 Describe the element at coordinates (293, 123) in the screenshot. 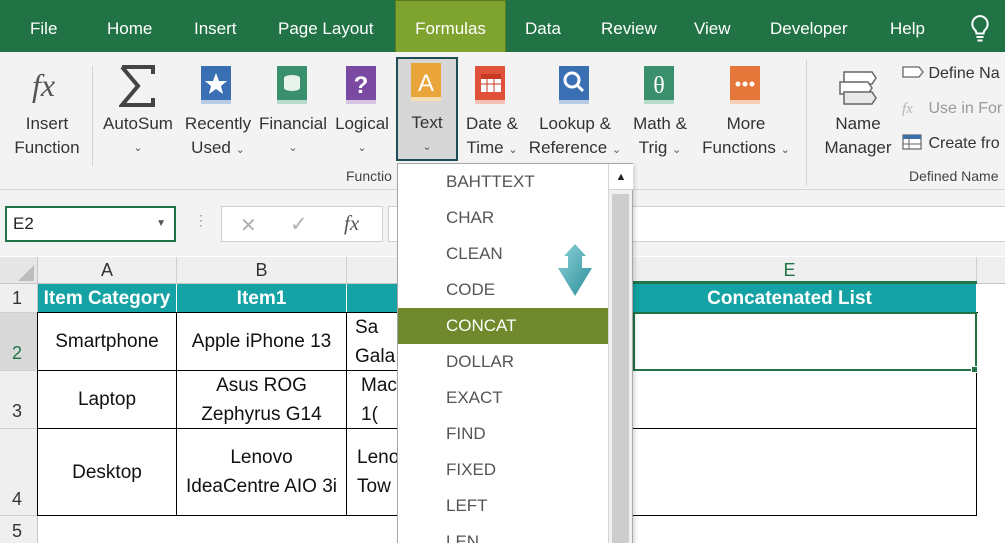

I see `financial-label: Financial` at that location.